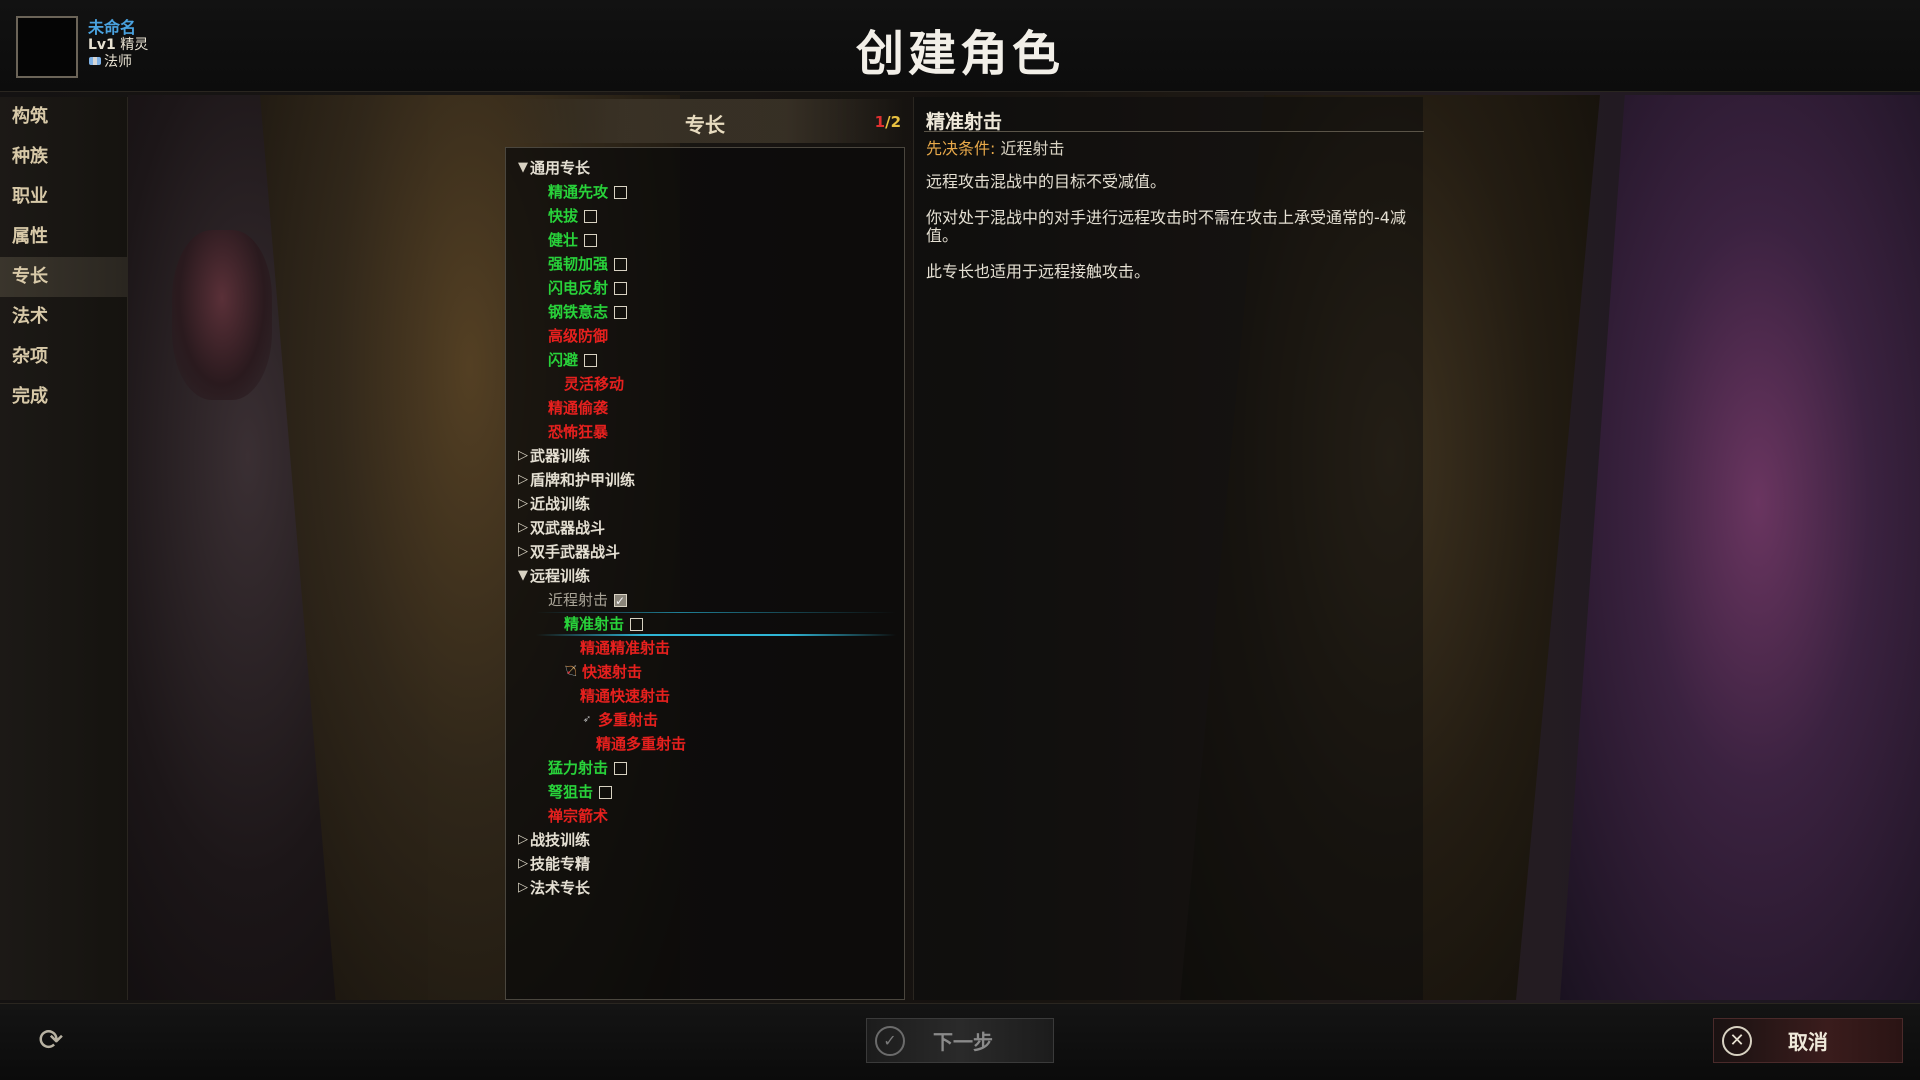 The width and height of the screenshot is (1920, 1080). I want to click on feat-label: 精通偷袭, so click(578, 408).